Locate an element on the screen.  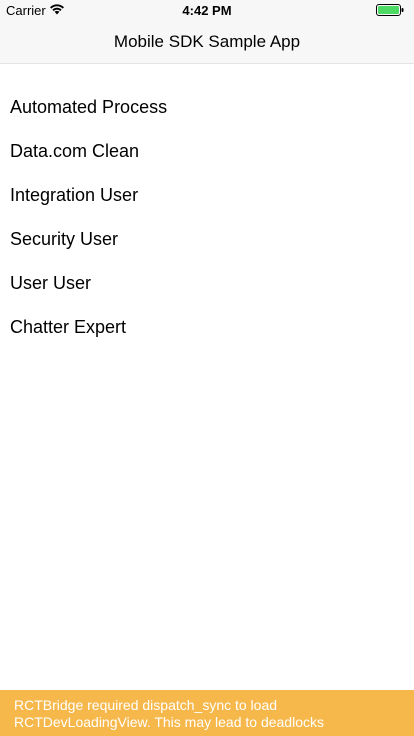
user-list-item: Security User is located at coordinates (207, 239).